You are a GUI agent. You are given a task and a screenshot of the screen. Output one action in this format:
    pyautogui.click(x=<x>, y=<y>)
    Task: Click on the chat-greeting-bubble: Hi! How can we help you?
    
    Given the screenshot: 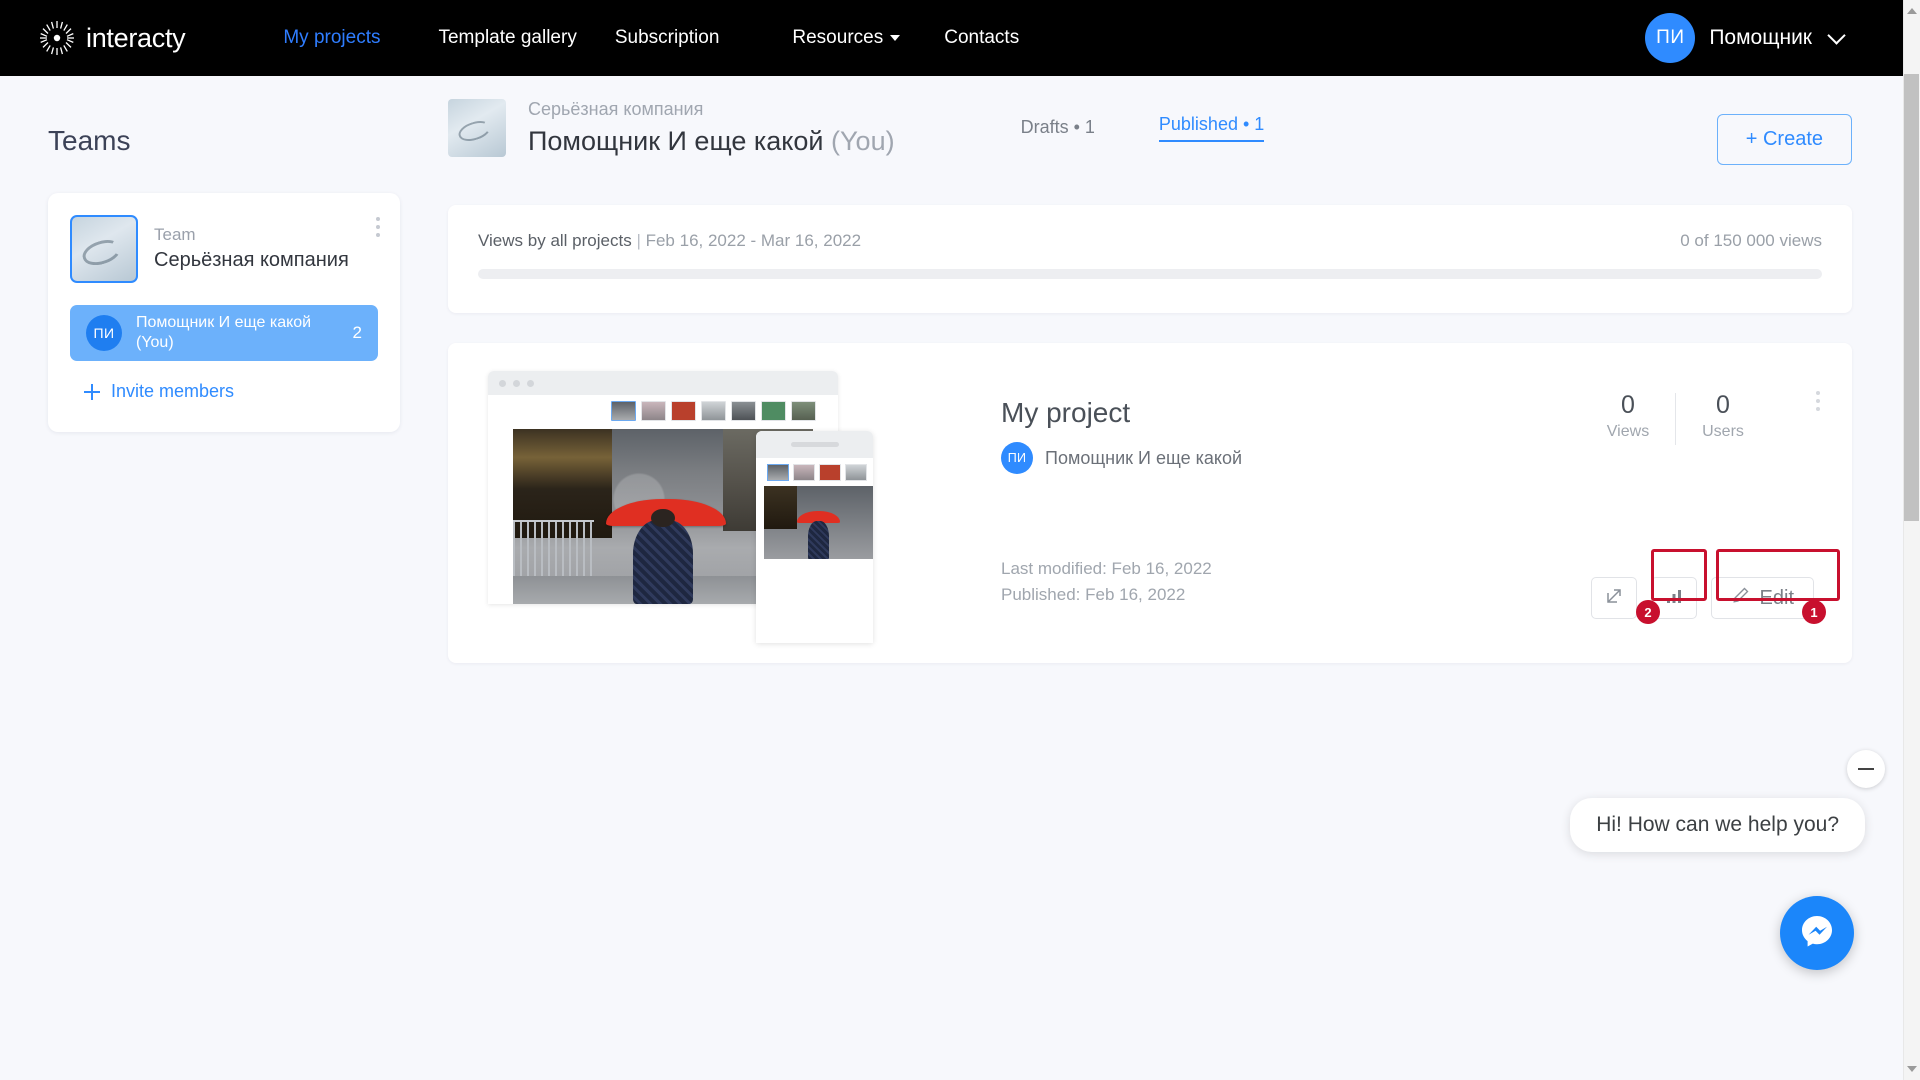 What is the action you would take?
    pyautogui.click(x=1717, y=825)
    